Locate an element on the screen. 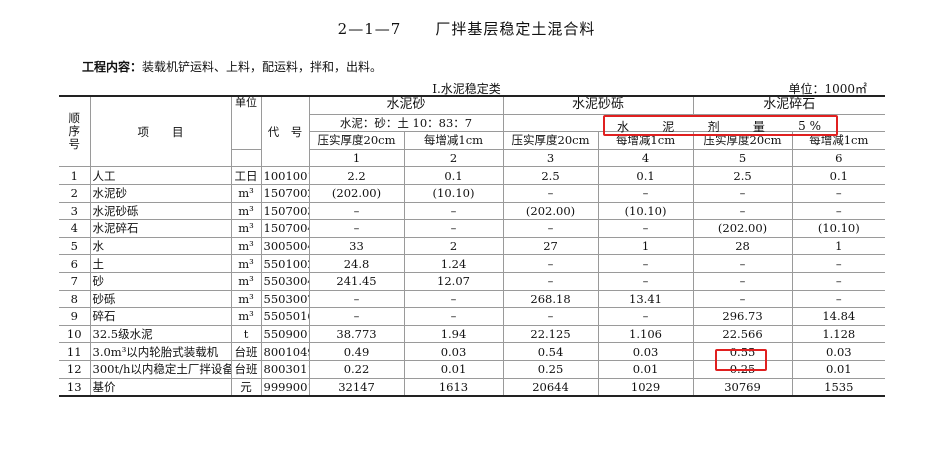 This screenshot has height=471, width=933. quota-value: 1.106 is located at coordinates (645, 334).